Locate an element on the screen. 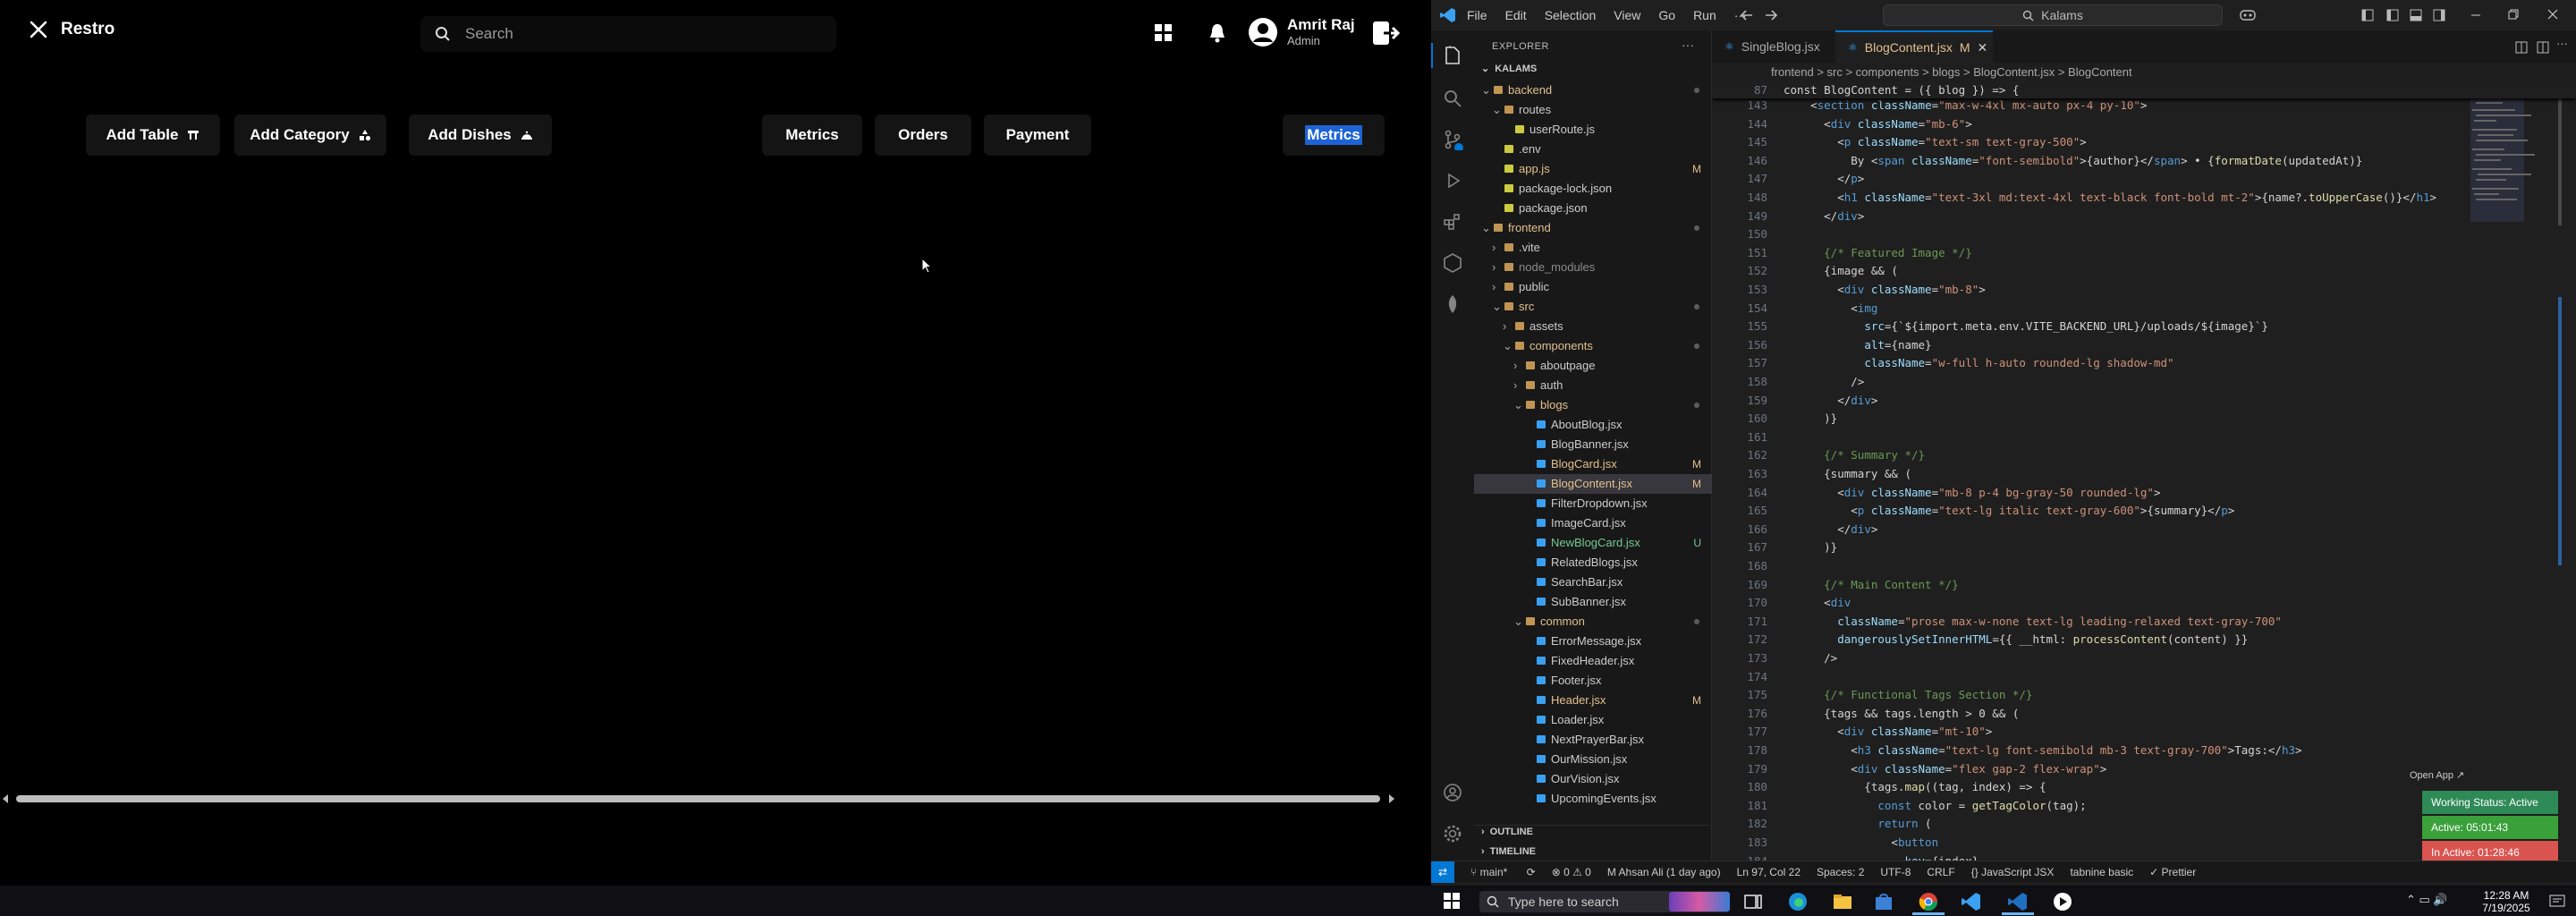 This screenshot has width=2576, height=916. tree-folder: › node_modules is located at coordinates (1593, 267).